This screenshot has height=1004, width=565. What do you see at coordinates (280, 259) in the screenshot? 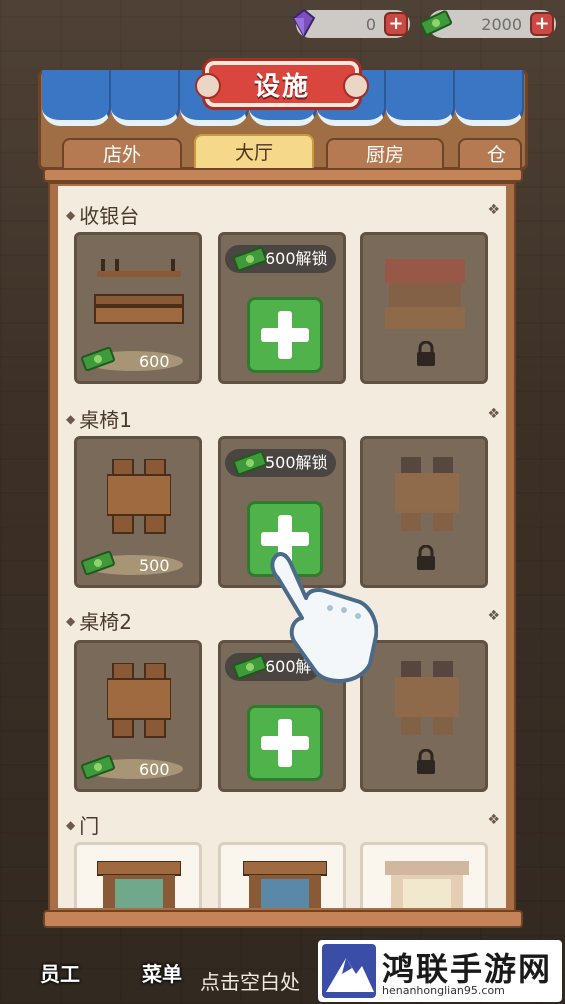
I see `unlock-price-pill: 600解锁` at bounding box center [280, 259].